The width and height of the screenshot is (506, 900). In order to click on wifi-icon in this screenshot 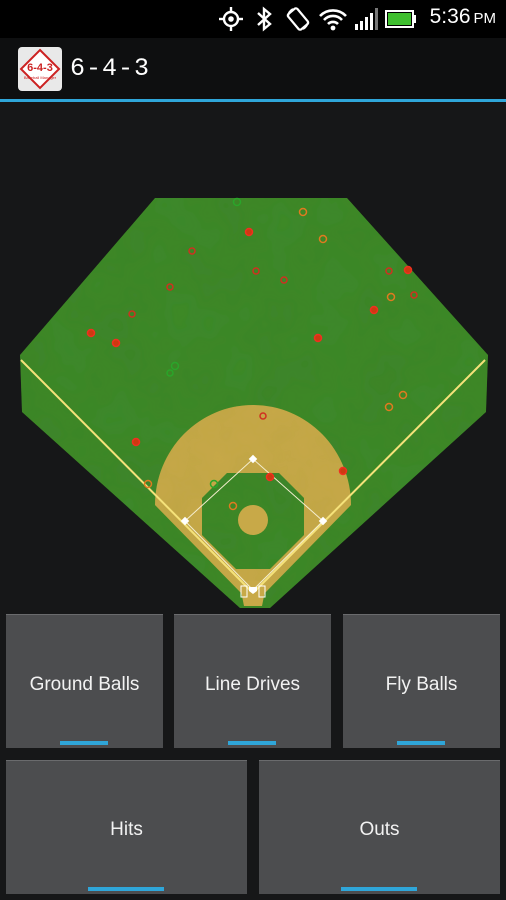, I will do `click(333, 20)`.